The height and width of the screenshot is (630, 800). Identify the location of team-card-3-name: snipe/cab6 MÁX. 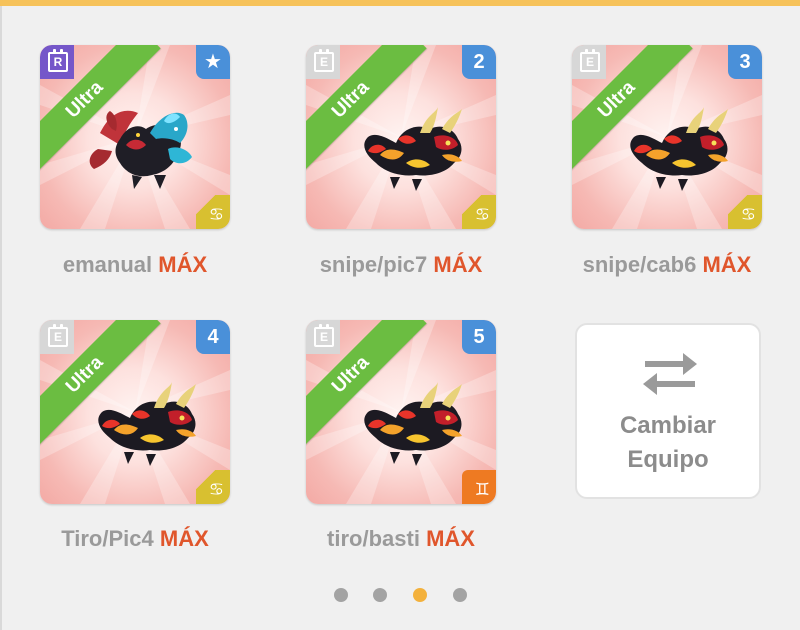
(667, 264).